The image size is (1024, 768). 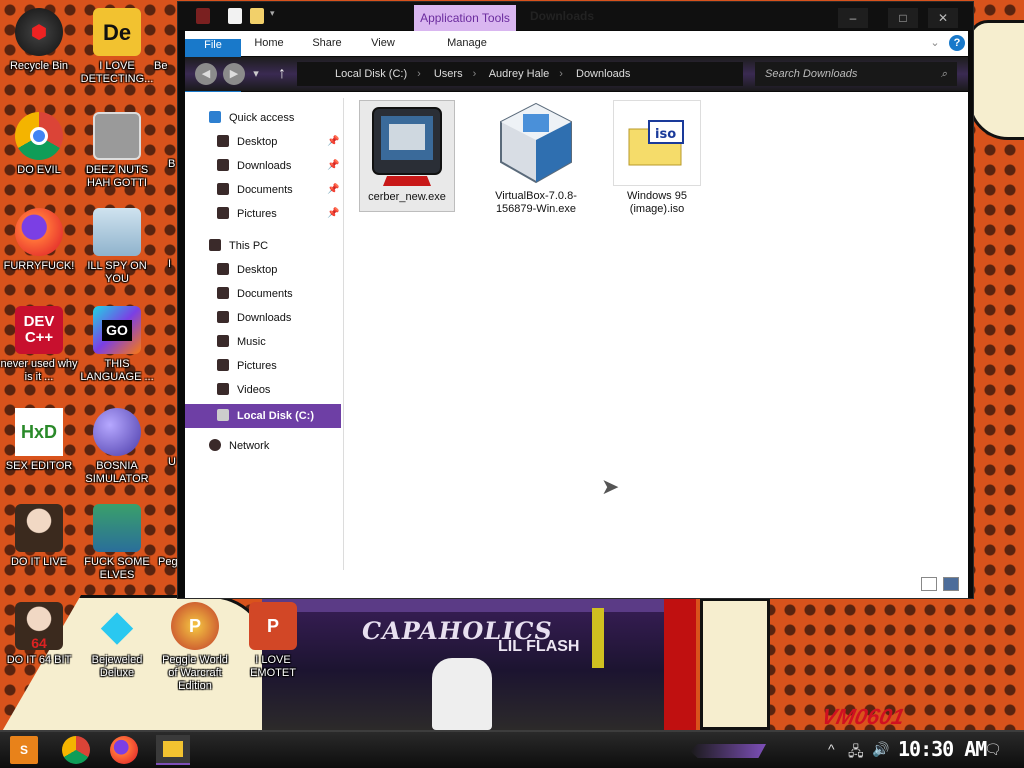 What do you see at coordinates (448, 74) in the screenshot?
I see `breadcrumb-users: Users` at bounding box center [448, 74].